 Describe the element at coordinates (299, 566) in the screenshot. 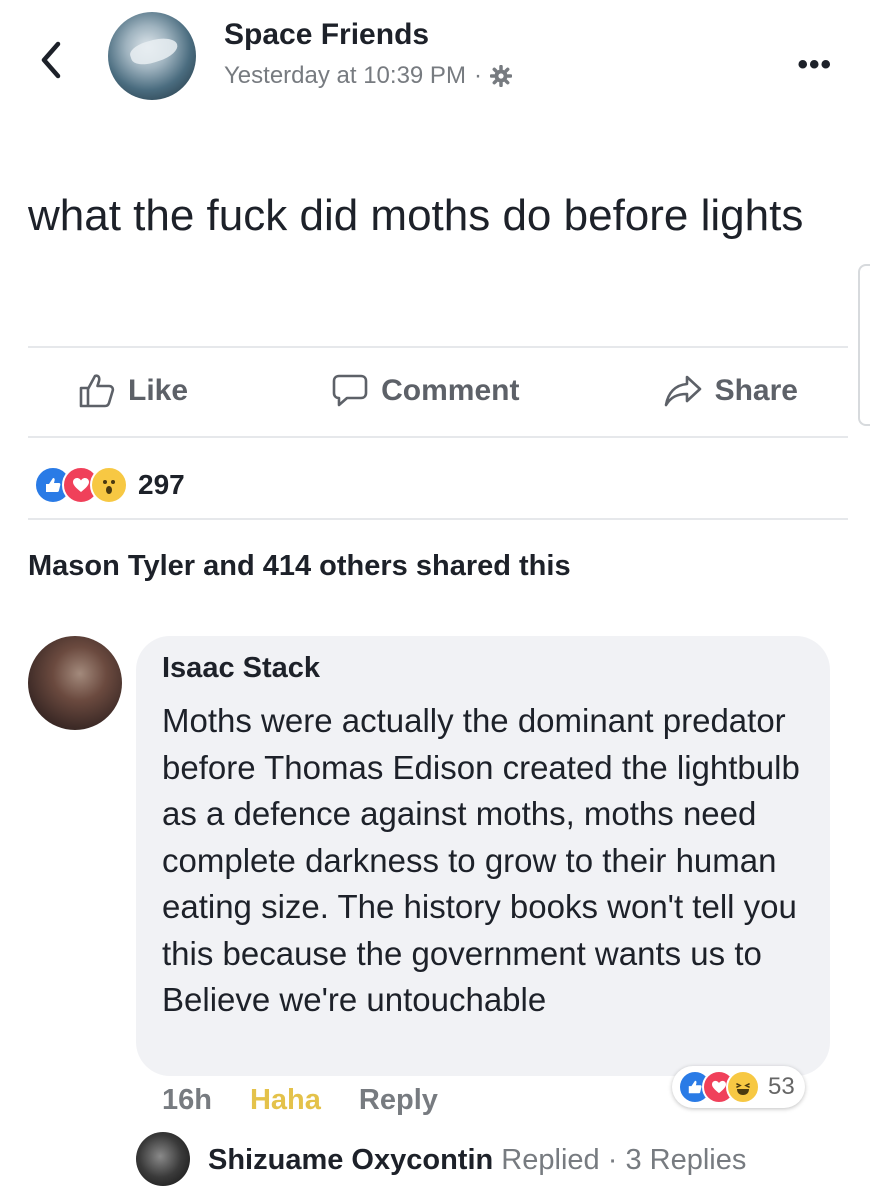

I see `shares-summary: Mason Tyler and 414 others shared this` at that location.